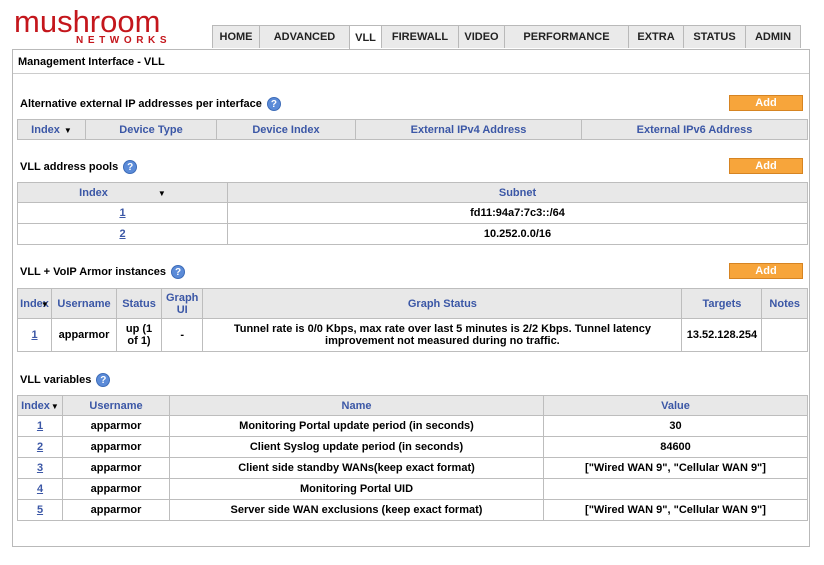  Describe the element at coordinates (442, 303) in the screenshot. I see `col-graph-status: Graph Status` at that location.